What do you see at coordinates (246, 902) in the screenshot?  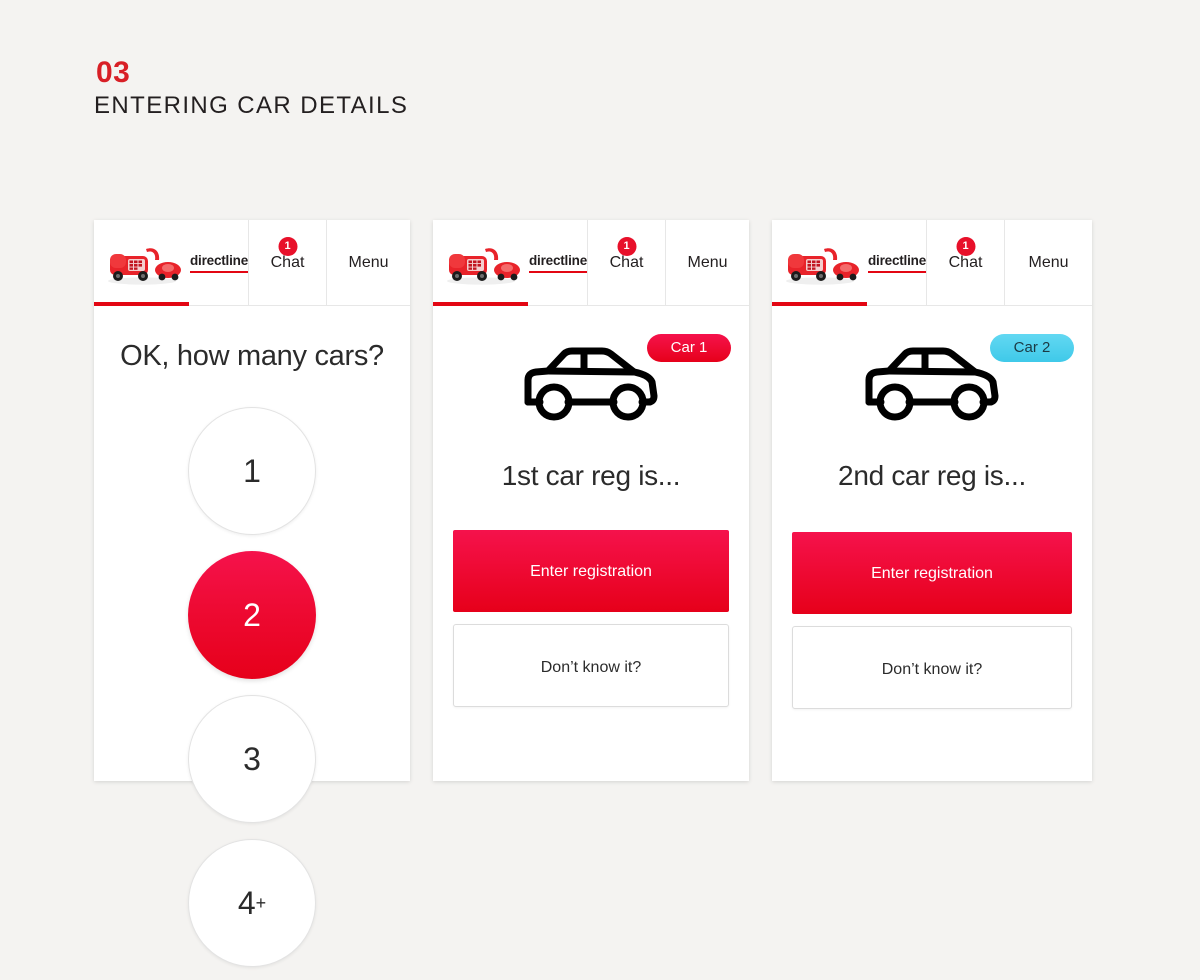 I see `car-count-option-4plus-label: 4` at bounding box center [246, 902].